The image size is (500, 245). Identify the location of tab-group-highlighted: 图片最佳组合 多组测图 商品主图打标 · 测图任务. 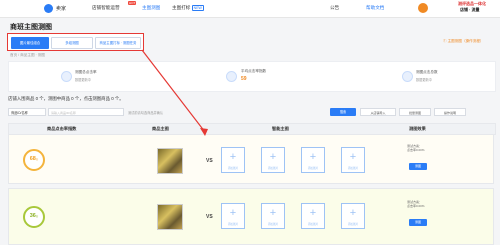
(75, 42).